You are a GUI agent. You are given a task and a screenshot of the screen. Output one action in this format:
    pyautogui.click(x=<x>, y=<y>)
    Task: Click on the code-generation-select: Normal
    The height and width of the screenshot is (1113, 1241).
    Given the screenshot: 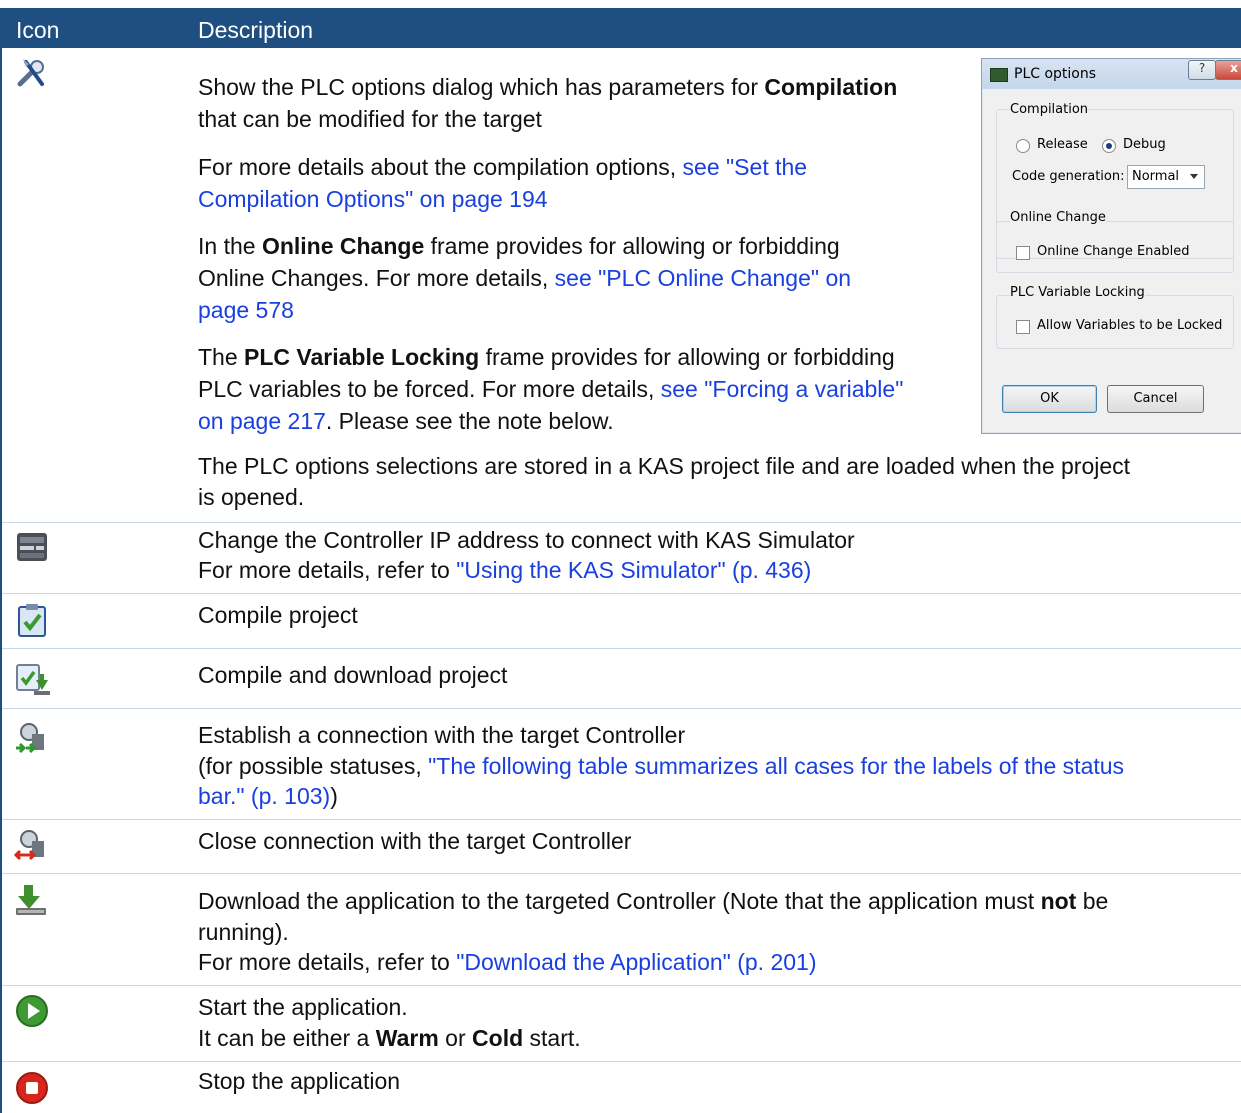 What is the action you would take?
    pyautogui.click(x=1166, y=177)
    